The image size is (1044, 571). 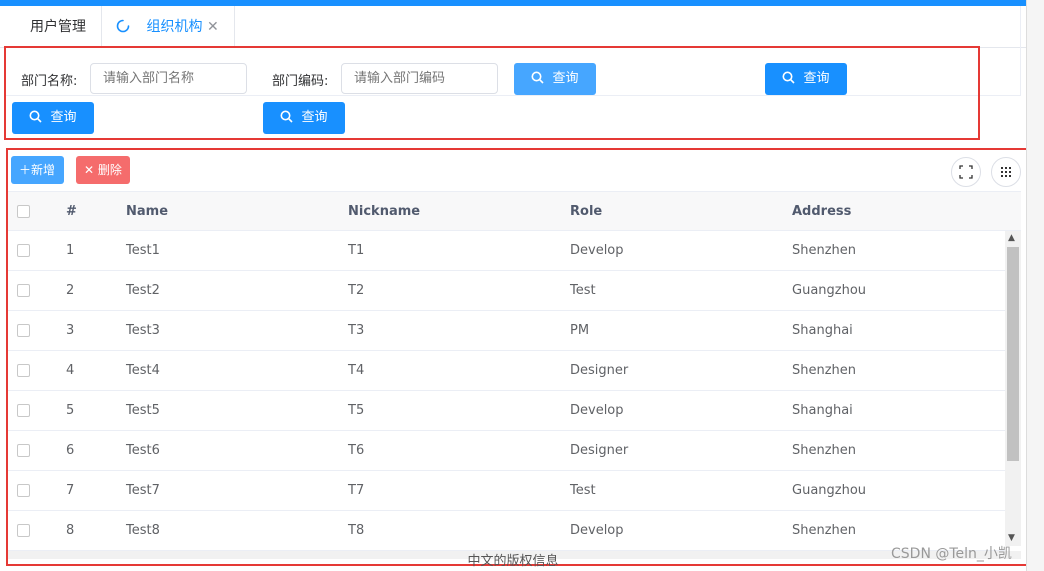 What do you see at coordinates (168, 78) in the screenshot?
I see `dept-name-input` at bounding box center [168, 78].